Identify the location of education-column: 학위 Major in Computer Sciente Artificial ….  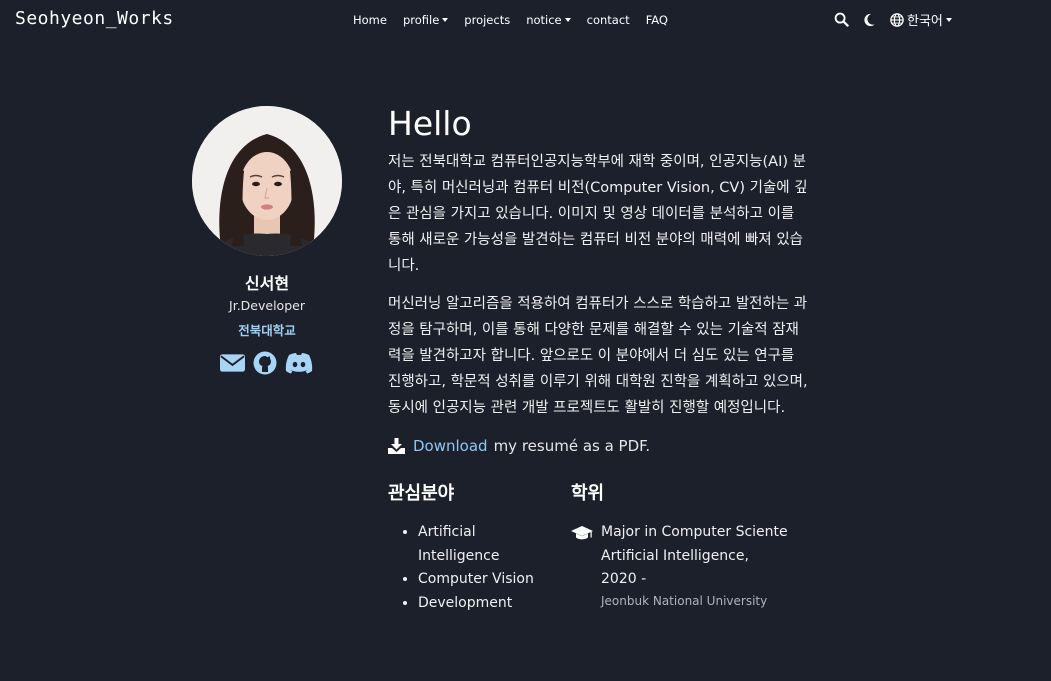
(686, 544).